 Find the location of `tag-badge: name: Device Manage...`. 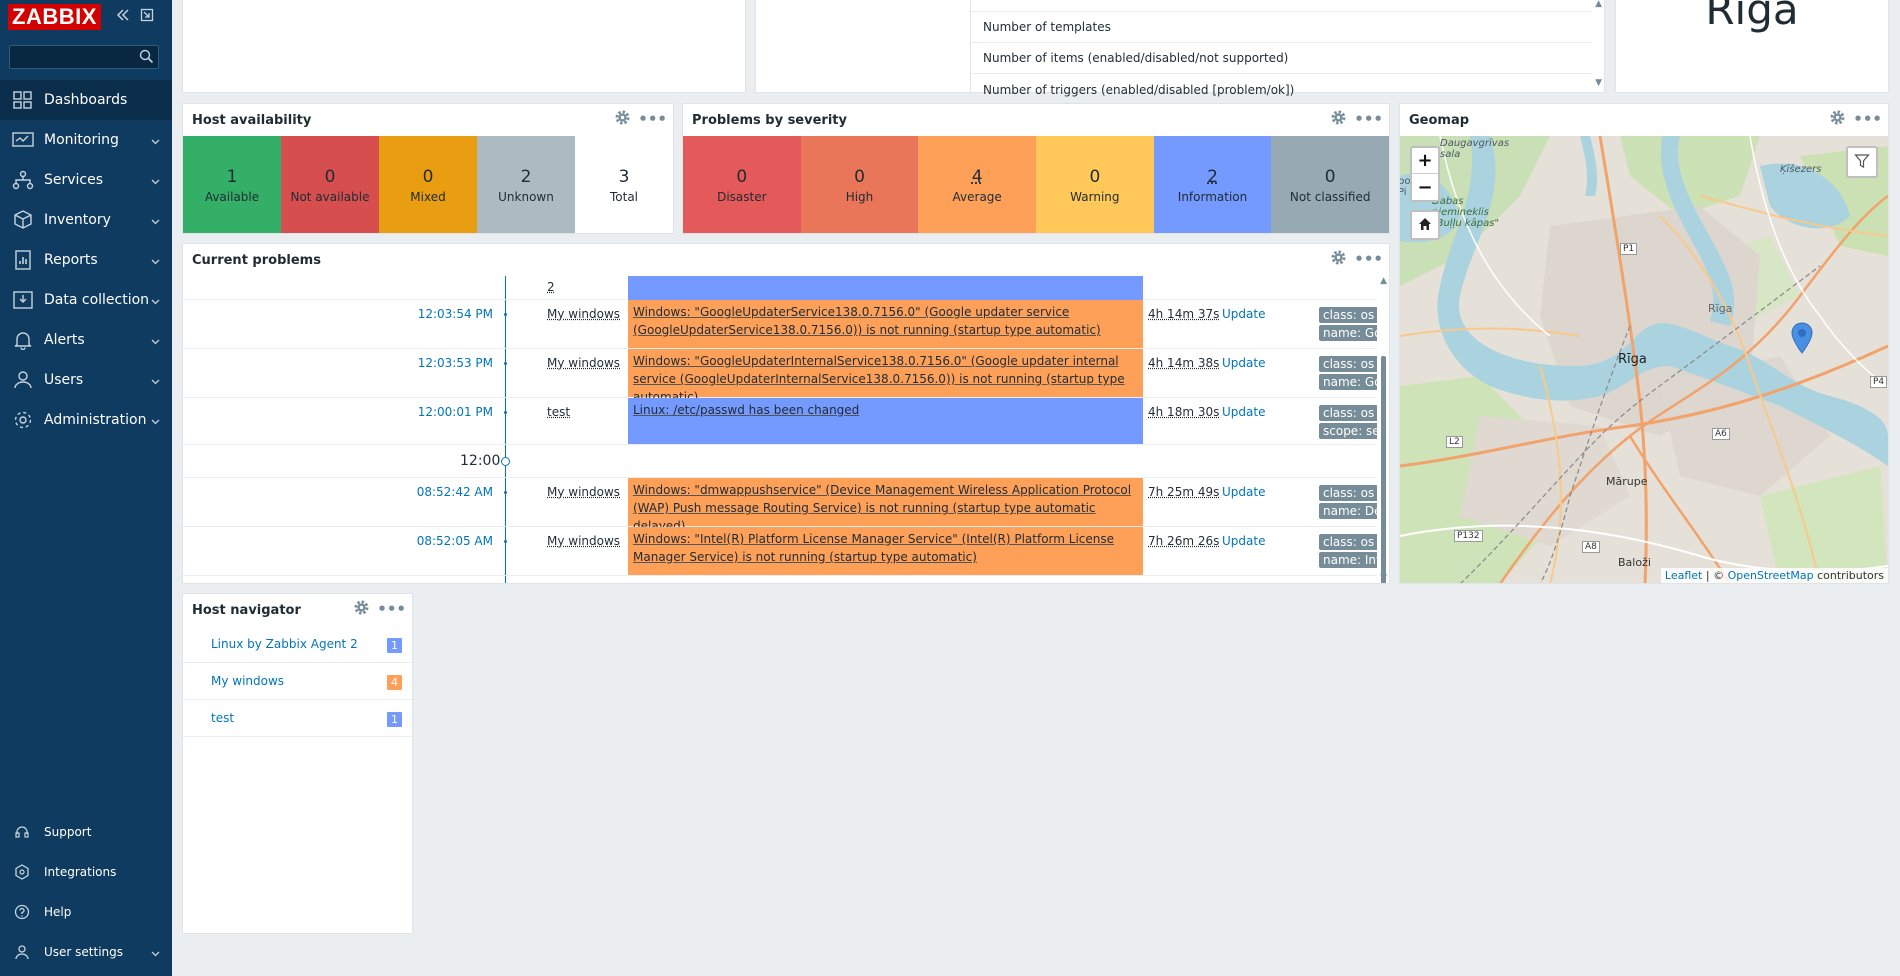

tag-badge: name: Device Manage... is located at coordinates (1348, 511).